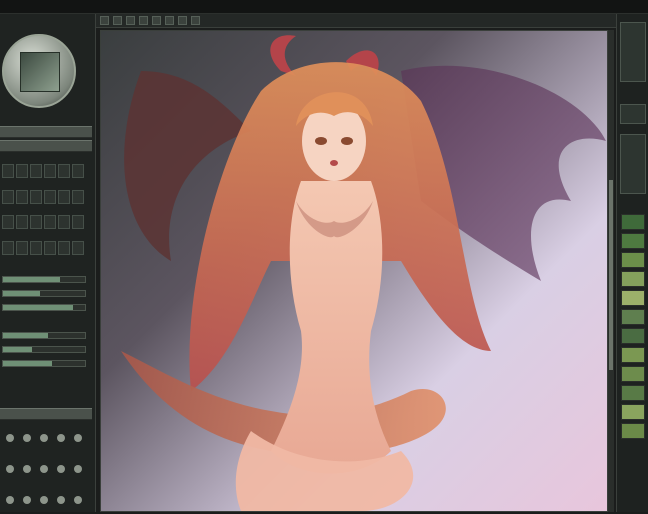  Describe the element at coordinates (356, 21) in the screenshot. I see `tool-options-bar` at that location.